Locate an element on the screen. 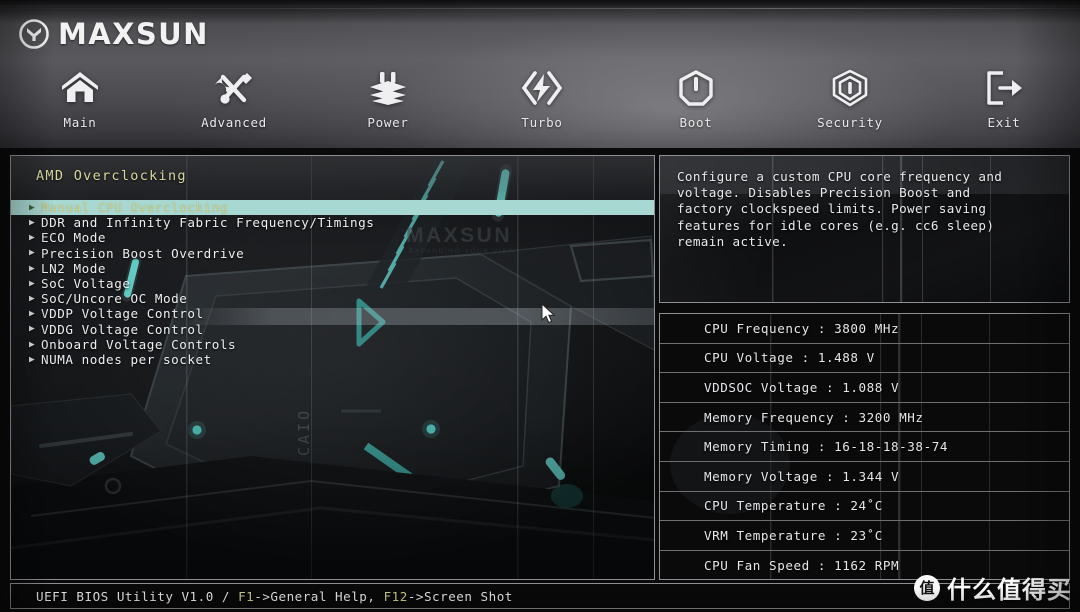  nav-item-main: Main is located at coordinates (80, 99).